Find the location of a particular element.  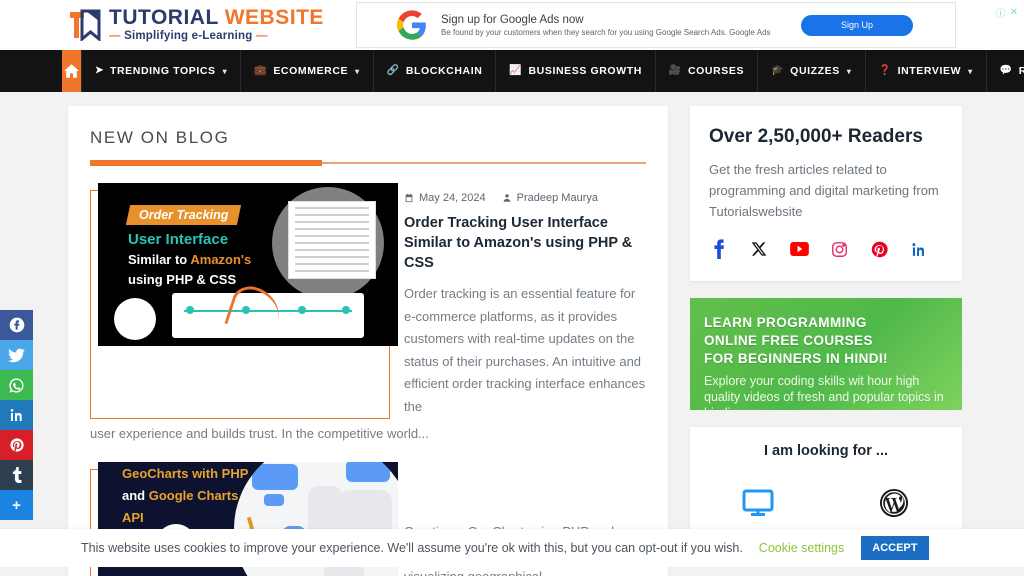

nav-item-ecommerce: 💼 ECOMMERCE ▾ is located at coordinates (307, 71).